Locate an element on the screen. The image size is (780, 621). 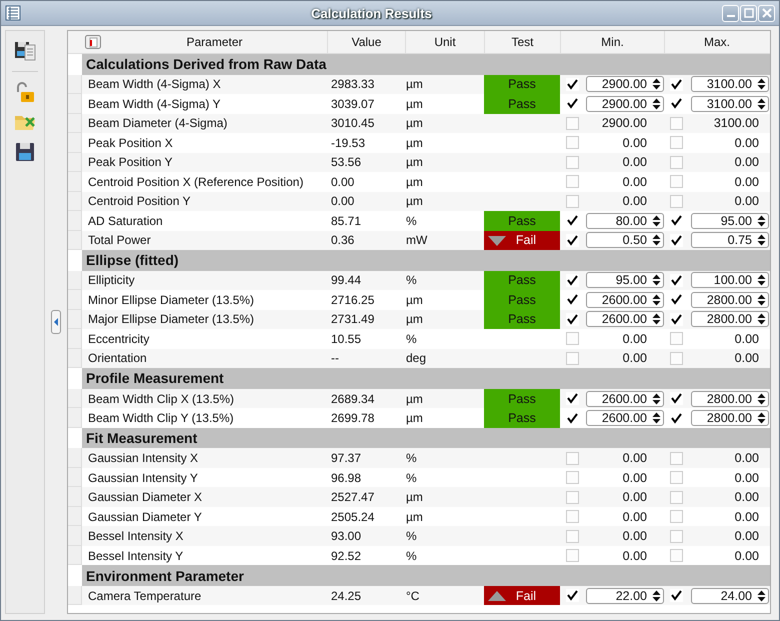
maximize-button is located at coordinates (748, 13).